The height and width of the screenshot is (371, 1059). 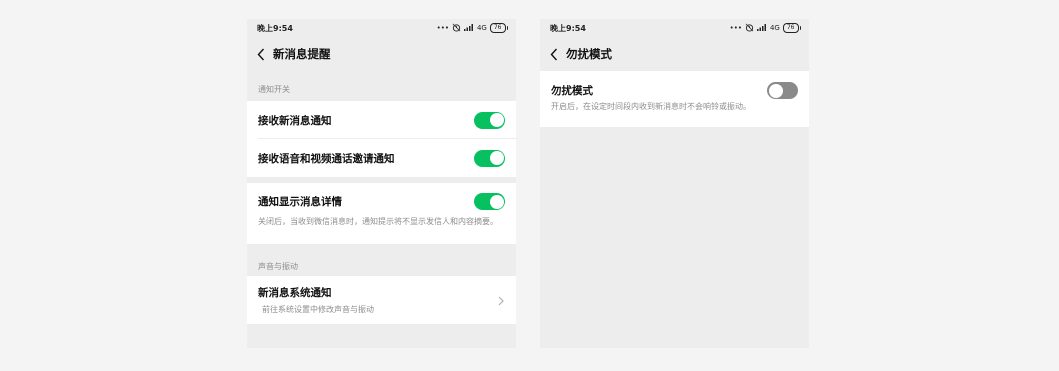 What do you see at coordinates (489, 201) in the screenshot?
I see `show-detail-toggle` at bounding box center [489, 201].